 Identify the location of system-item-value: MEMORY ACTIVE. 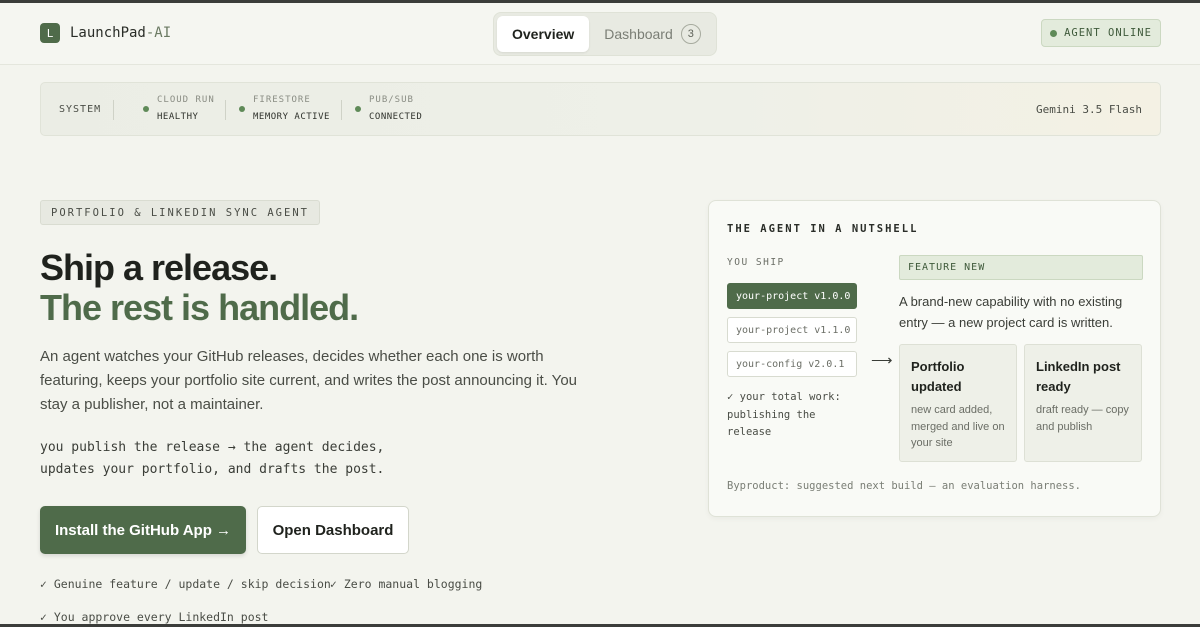
(291, 117).